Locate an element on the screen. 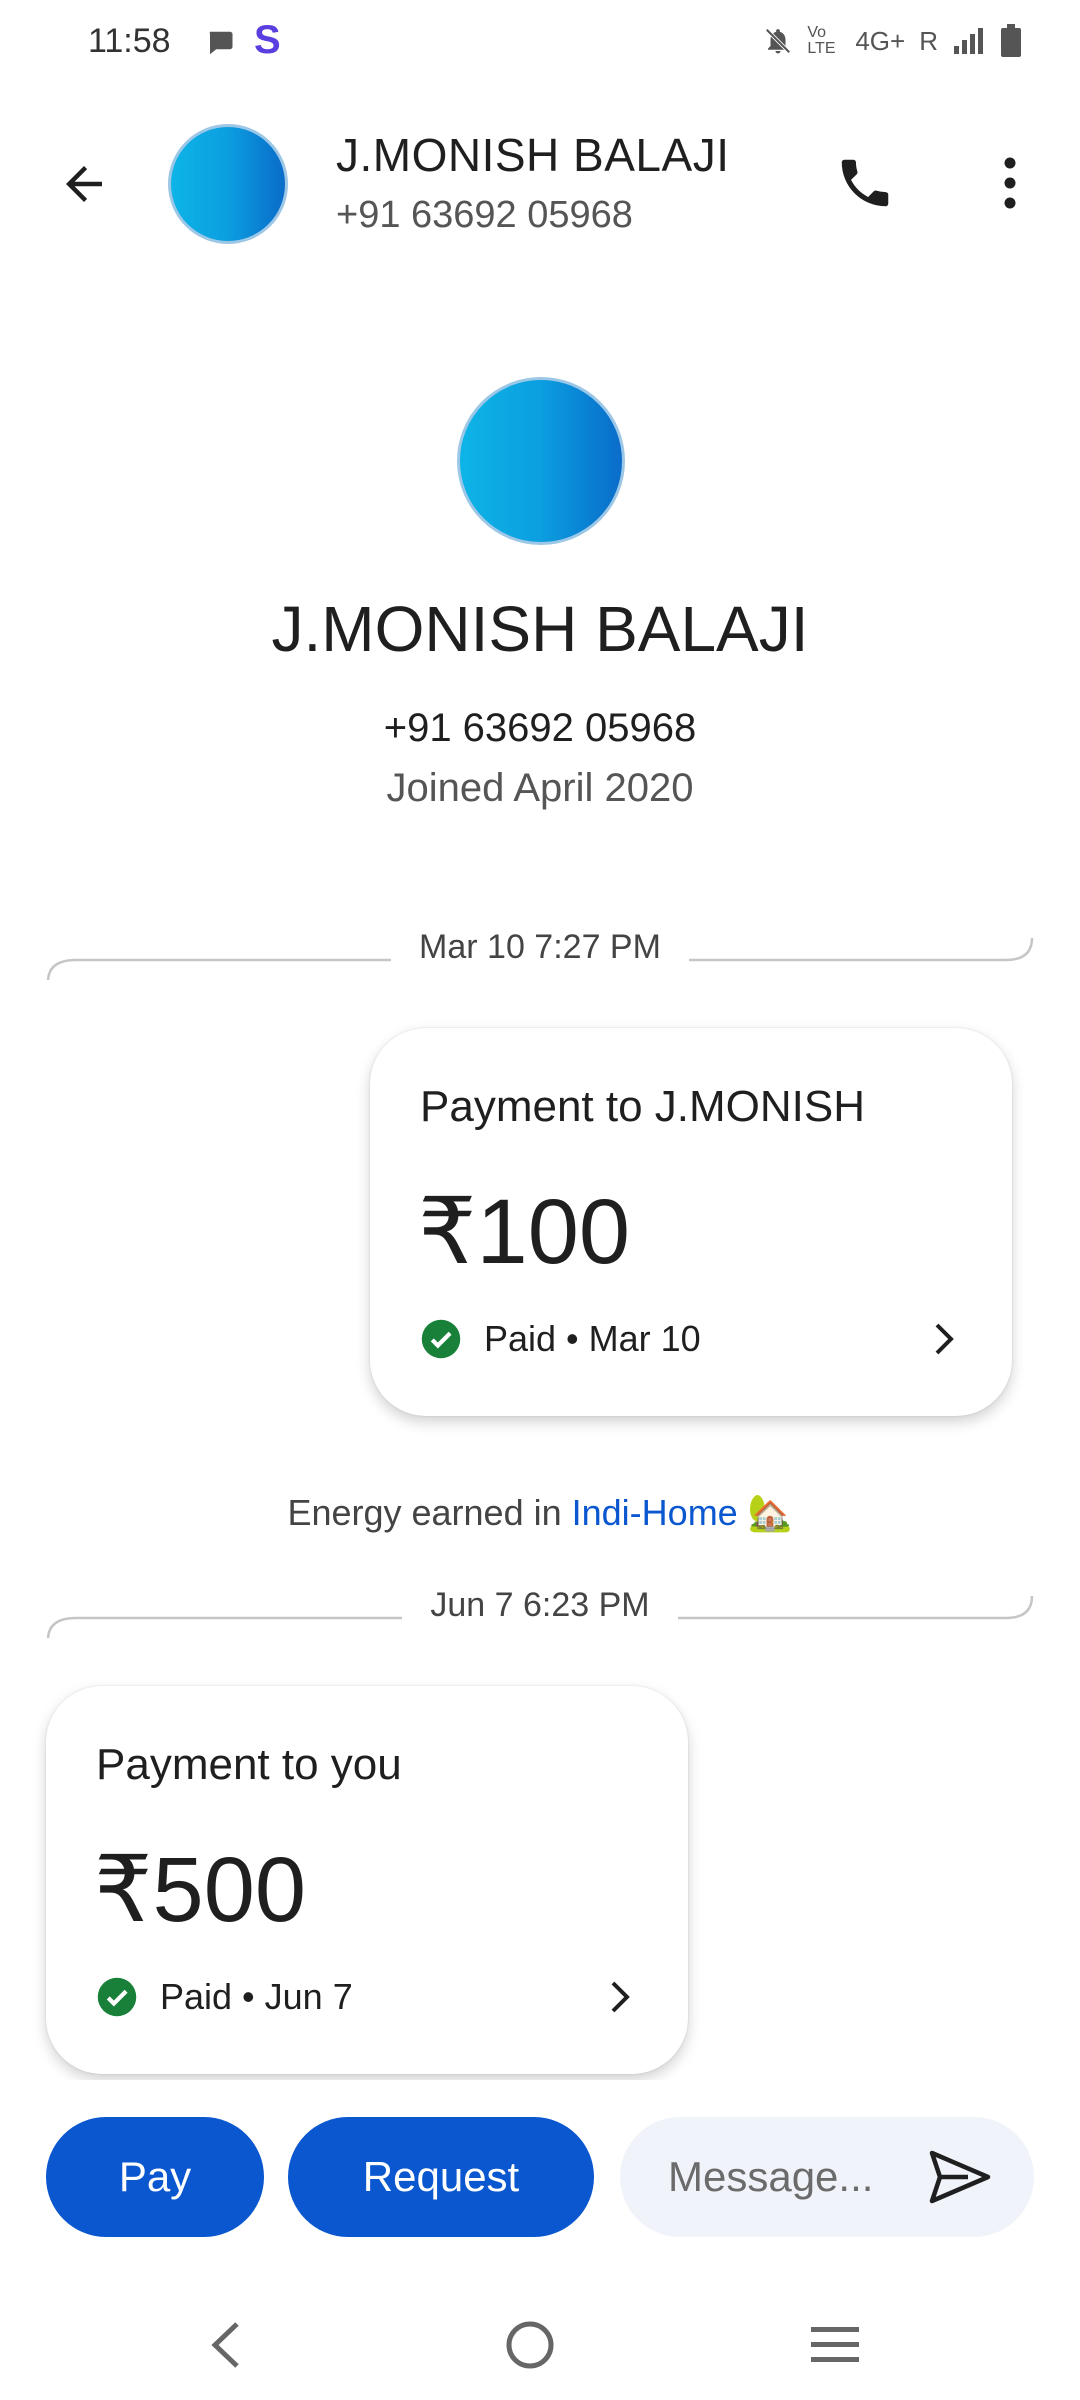 The image size is (1080, 2400). call-button is located at coordinates (865, 183).